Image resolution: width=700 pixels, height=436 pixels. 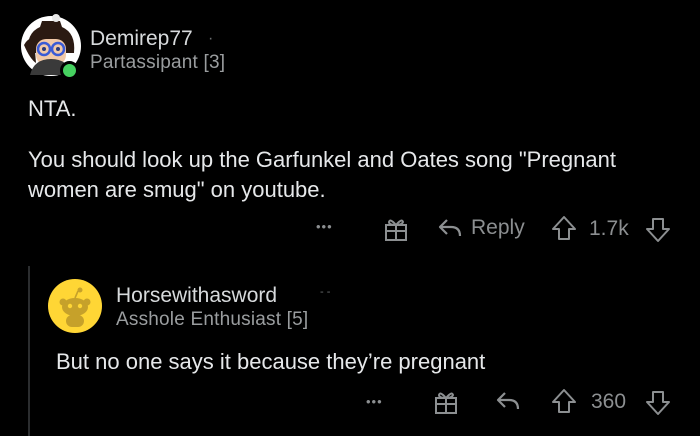 I want to click on vote-score: 360, so click(x=609, y=401).